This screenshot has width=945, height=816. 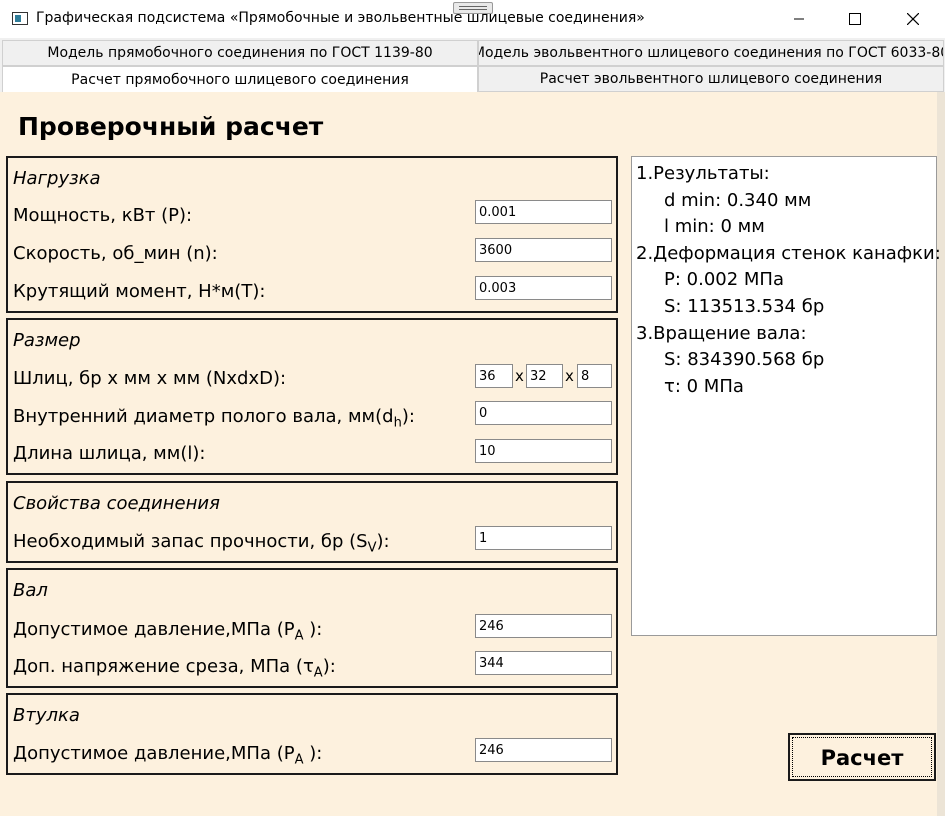 I want to click on spline-n-input, so click(x=494, y=376).